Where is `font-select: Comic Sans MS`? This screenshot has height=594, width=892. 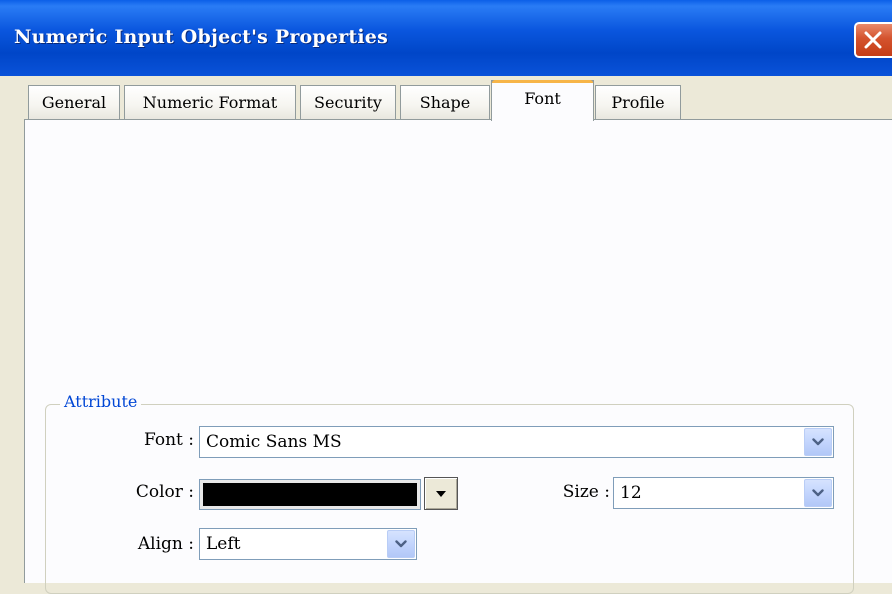 font-select: Comic Sans MS is located at coordinates (516, 442).